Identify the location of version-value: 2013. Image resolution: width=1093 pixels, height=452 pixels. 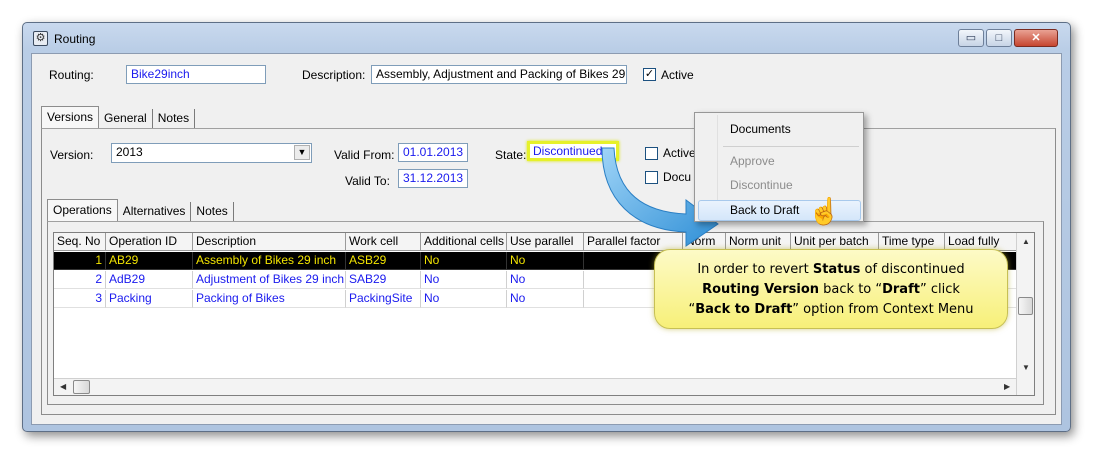
(129, 152).